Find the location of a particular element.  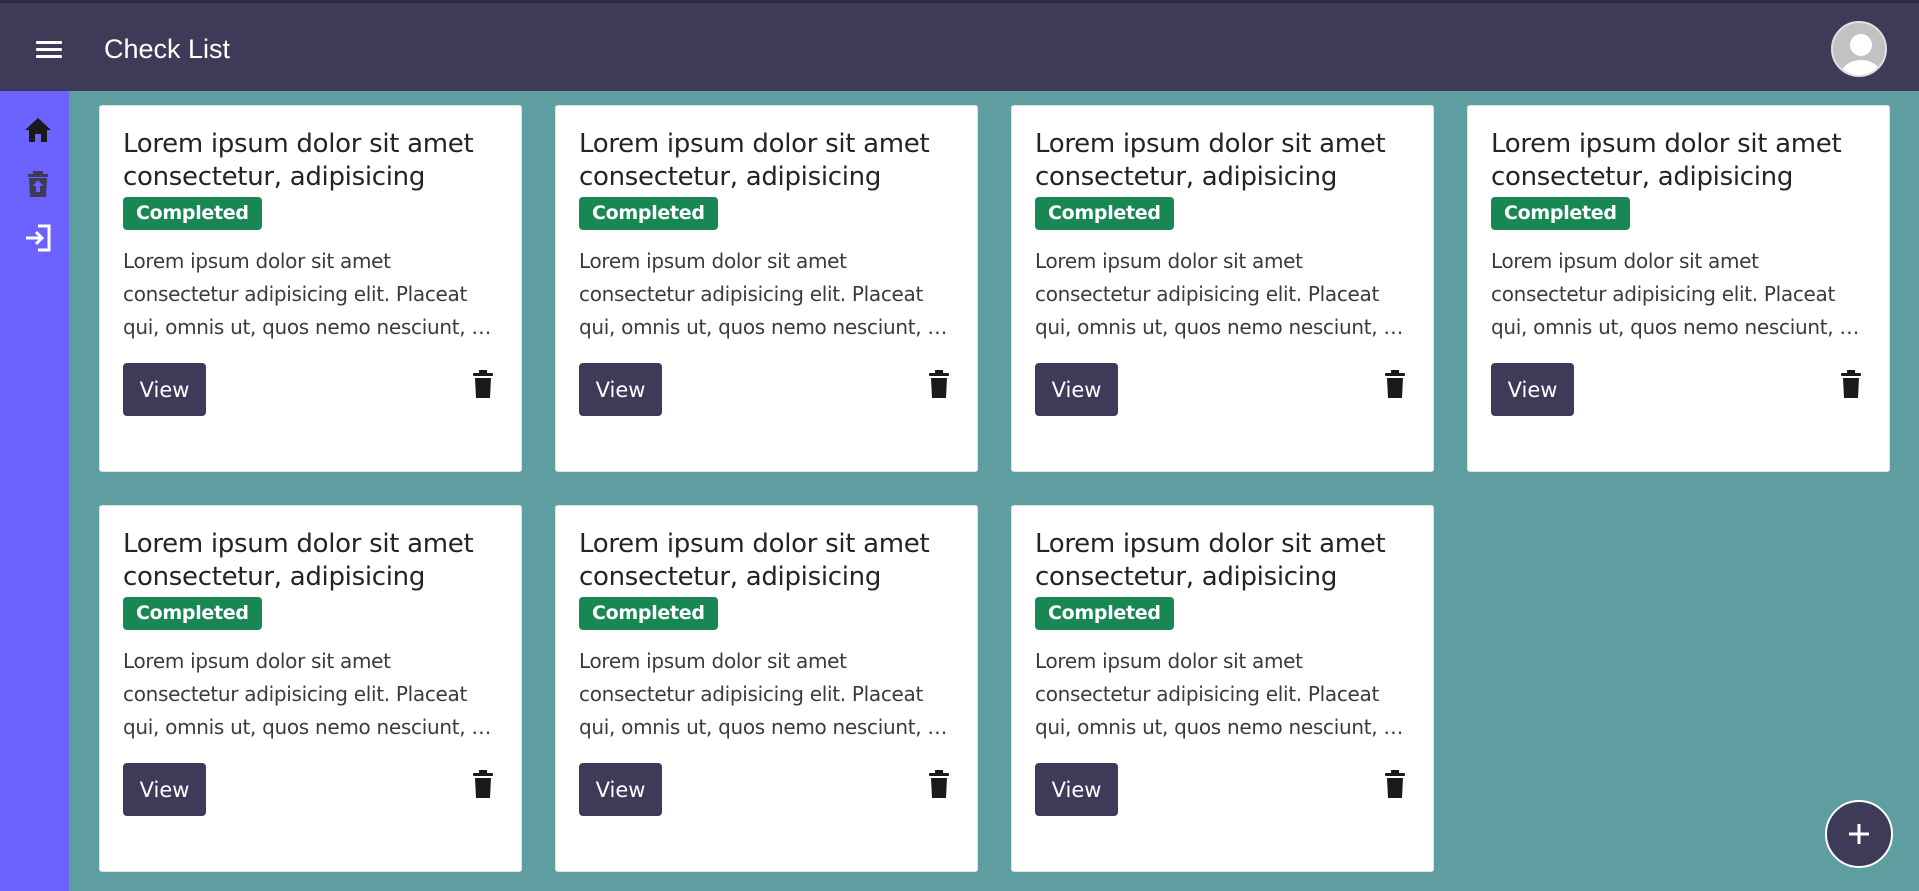

hamburger-menu-icon is located at coordinates (50, 49).